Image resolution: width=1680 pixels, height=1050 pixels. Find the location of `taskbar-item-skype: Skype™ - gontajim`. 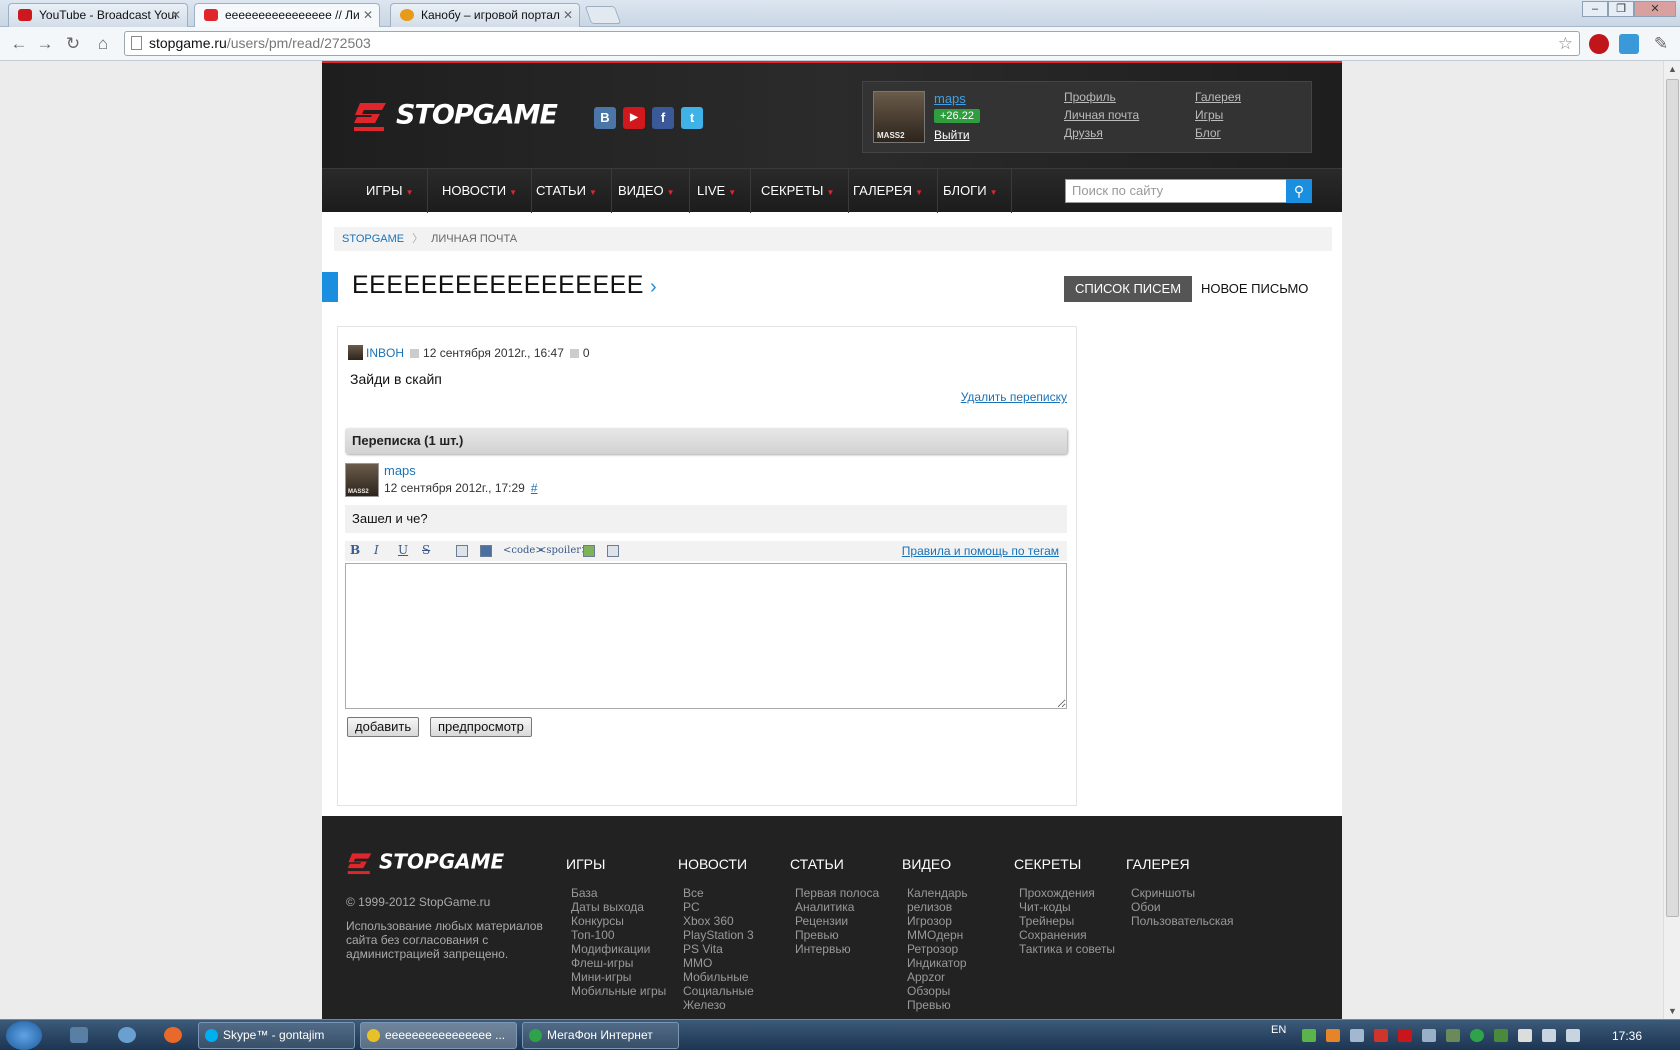

taskbar-item-skype: Skype™ - gontajim is located at coordinates (276, 1035).